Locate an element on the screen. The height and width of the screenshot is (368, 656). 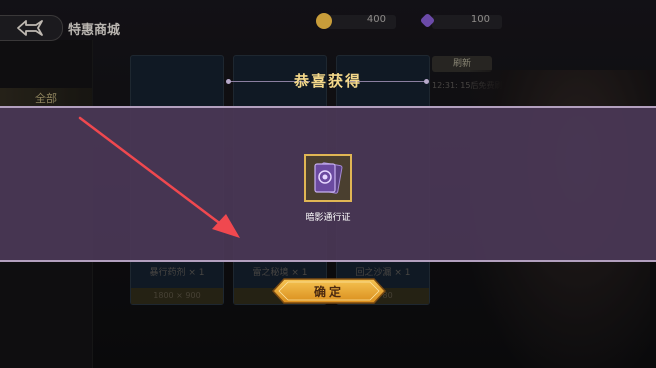
confirm-button-label: 确定 is located at coordinates (328, 292).